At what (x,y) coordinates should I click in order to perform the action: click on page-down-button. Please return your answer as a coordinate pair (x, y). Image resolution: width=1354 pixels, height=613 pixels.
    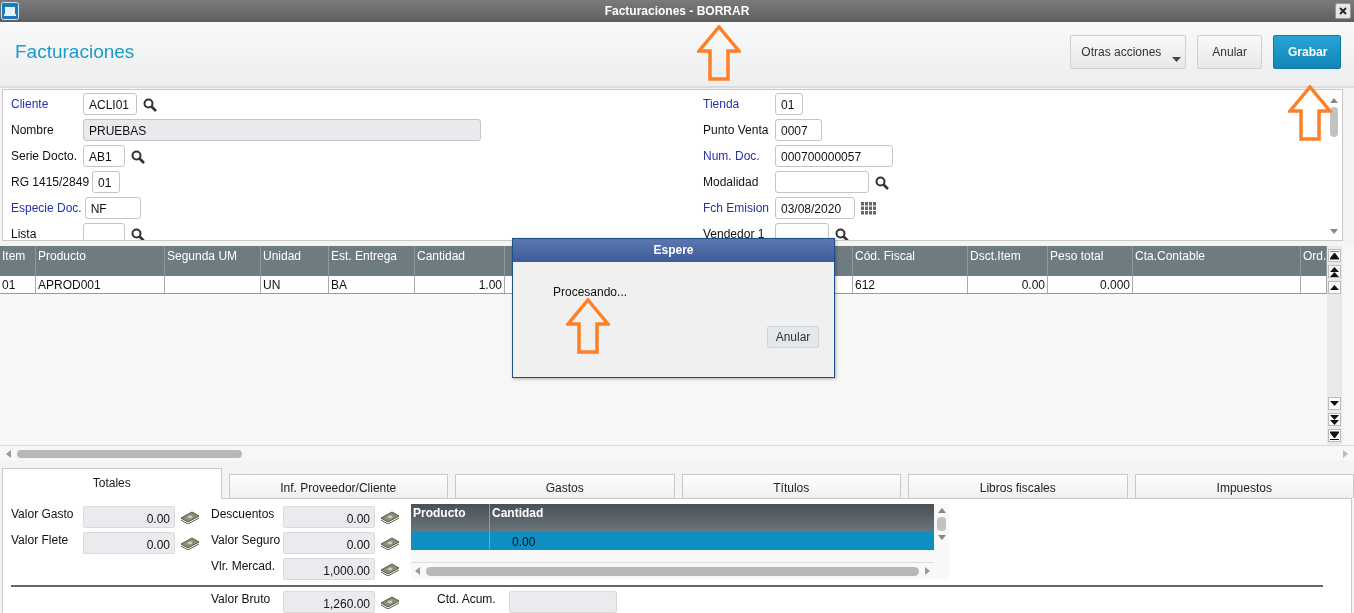
    Looking at the image, I should click on (1334, 419).